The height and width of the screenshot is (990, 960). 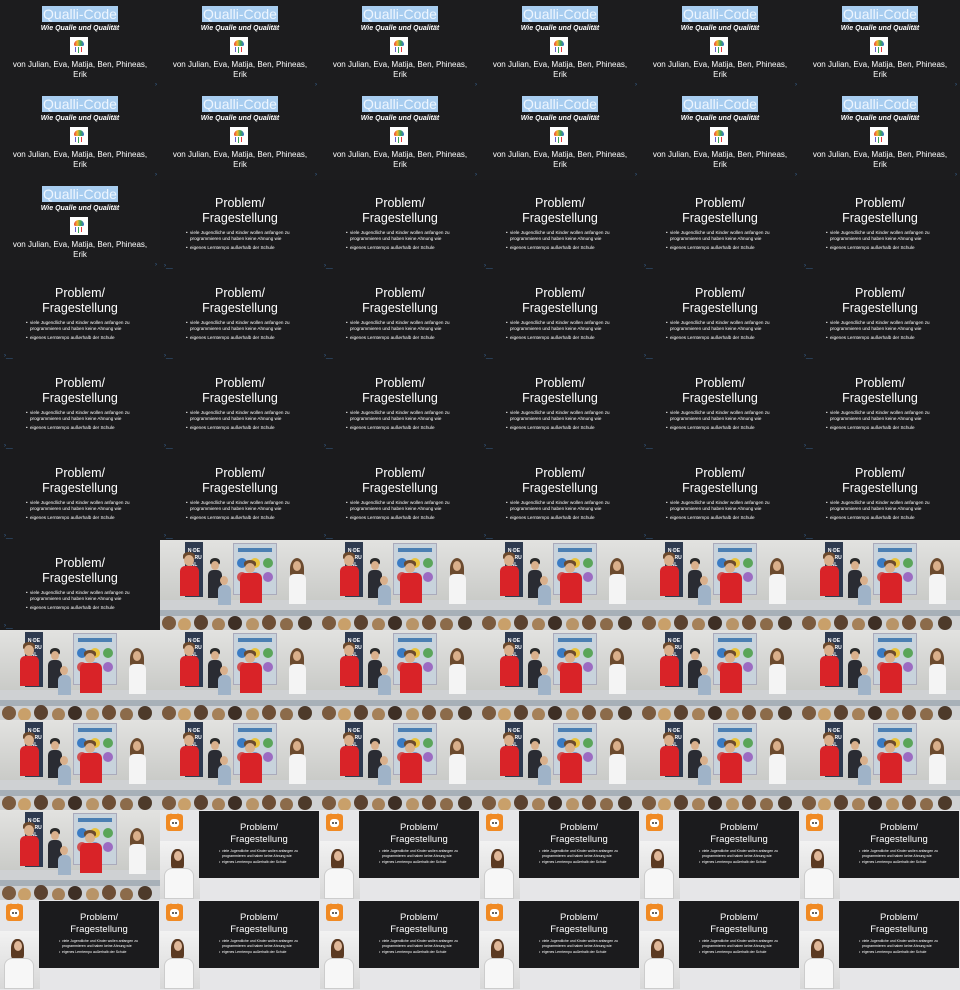 I want to click on webcam-view, so click(x=660, y=870).